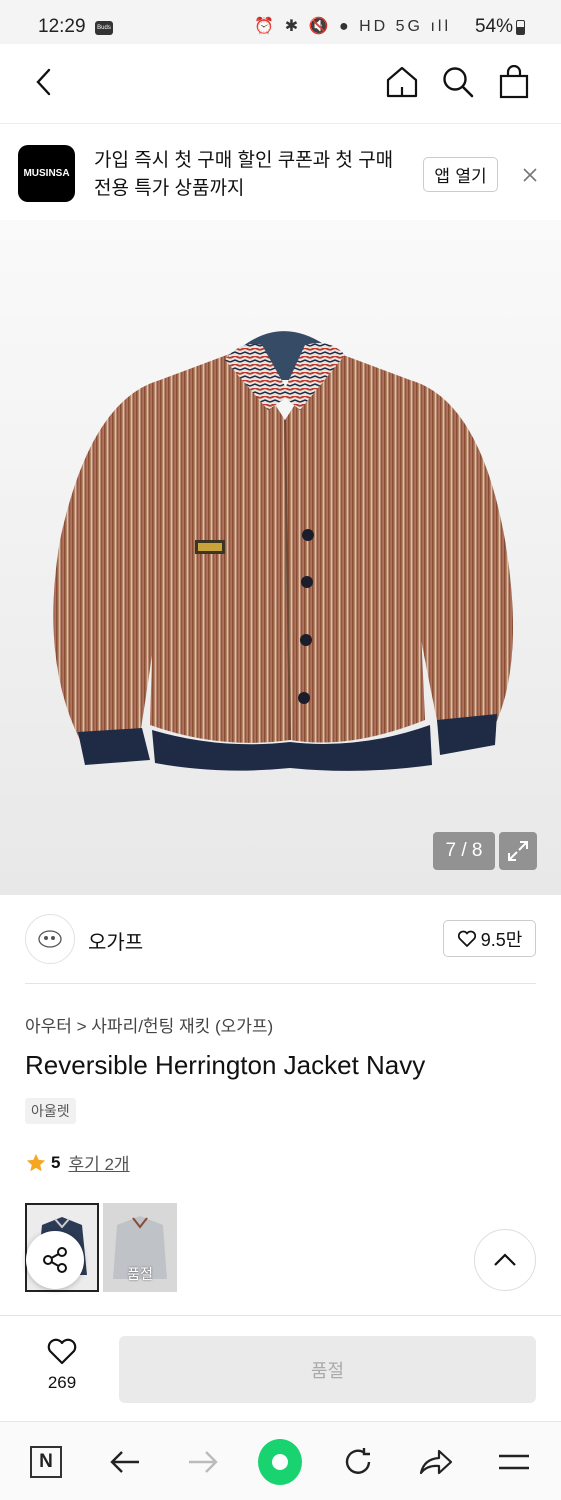 The height and width of the screenshot is (1500, 561). What do you see at coordinates (225, 1065) in the screenshot?
I see `product-title: Reversible Herrington Jacket Navy` at bounding box center [225, 1065].